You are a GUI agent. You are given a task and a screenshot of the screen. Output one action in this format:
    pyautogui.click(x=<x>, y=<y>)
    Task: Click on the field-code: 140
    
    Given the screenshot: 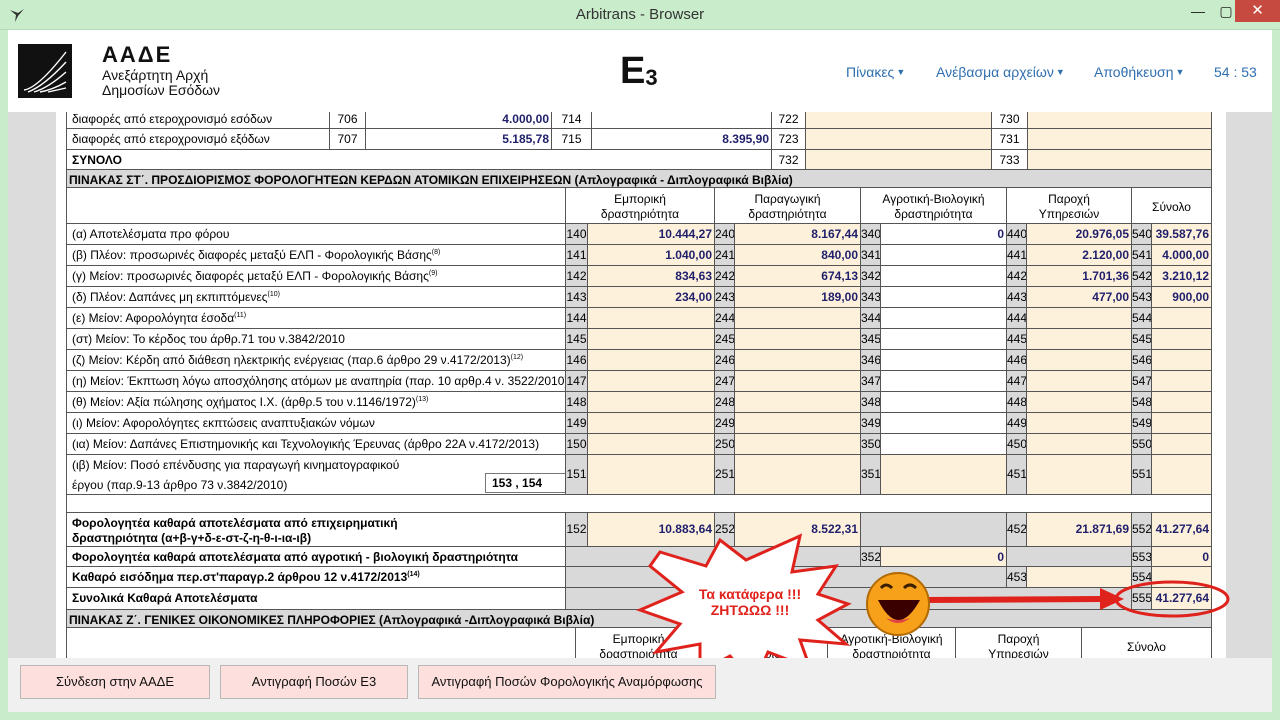 What is the action you would take?
    pyautogui.click(x=577, y=234)
    